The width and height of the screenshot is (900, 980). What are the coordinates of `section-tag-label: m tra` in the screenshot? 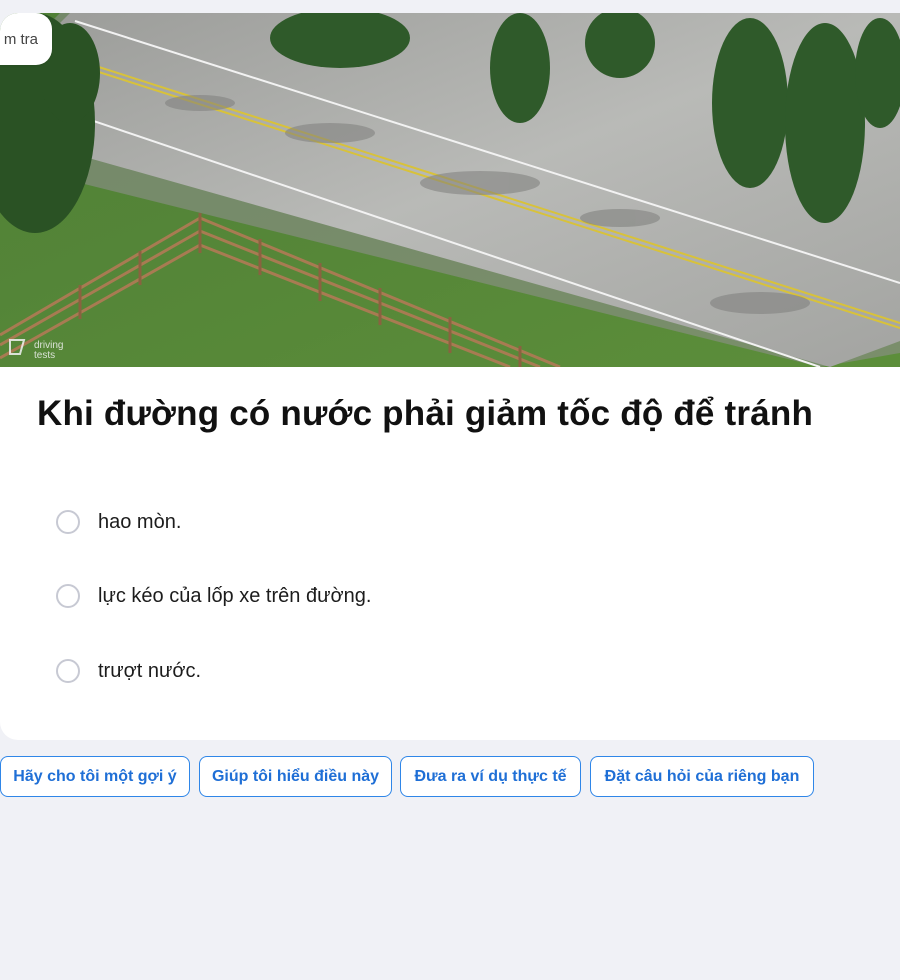 It's located at (20, 39).